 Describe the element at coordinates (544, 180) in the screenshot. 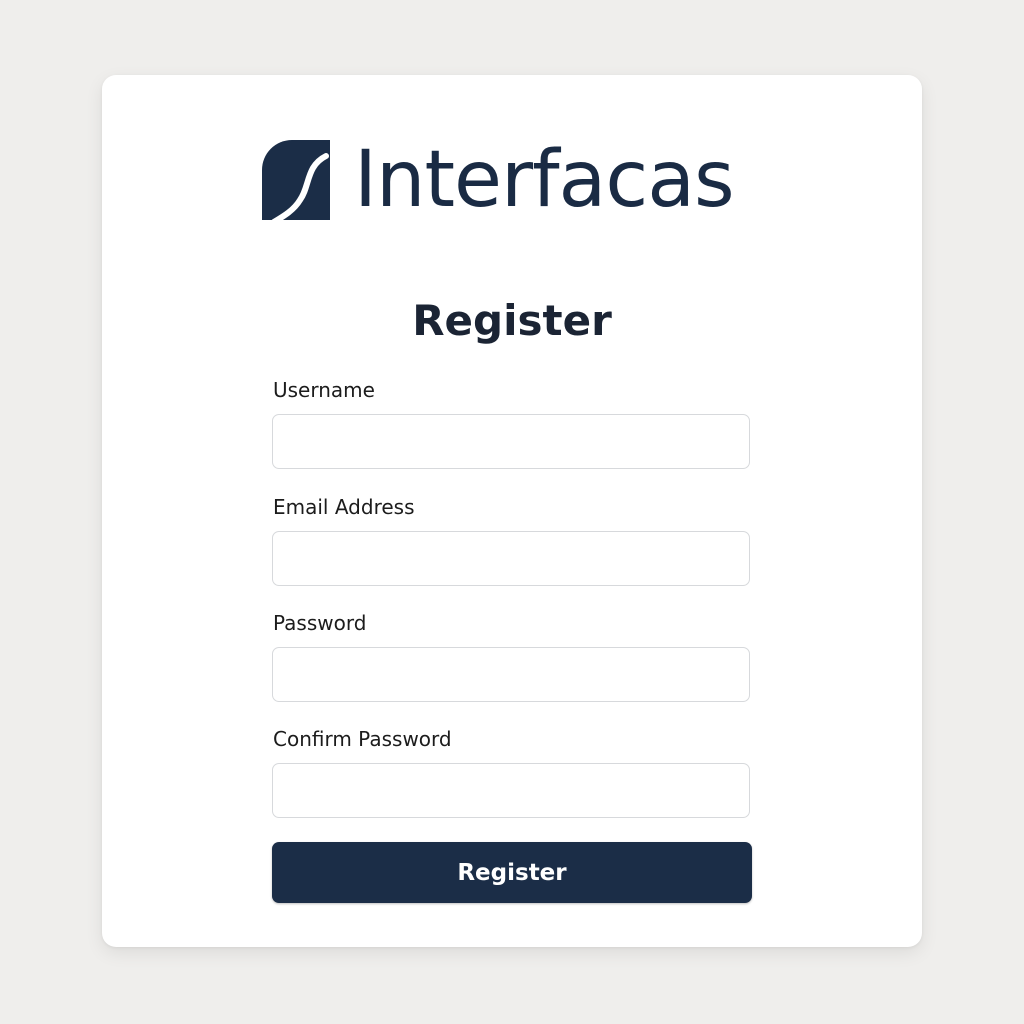

I see `brand-name: Interfacas` at that location.